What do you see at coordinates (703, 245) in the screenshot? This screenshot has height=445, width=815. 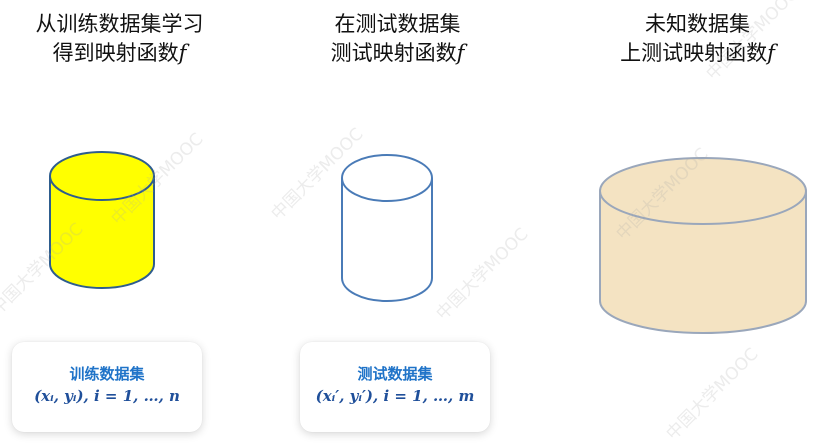 I see `unknown-dataset-cylinder` at bounding box center [703, 245].